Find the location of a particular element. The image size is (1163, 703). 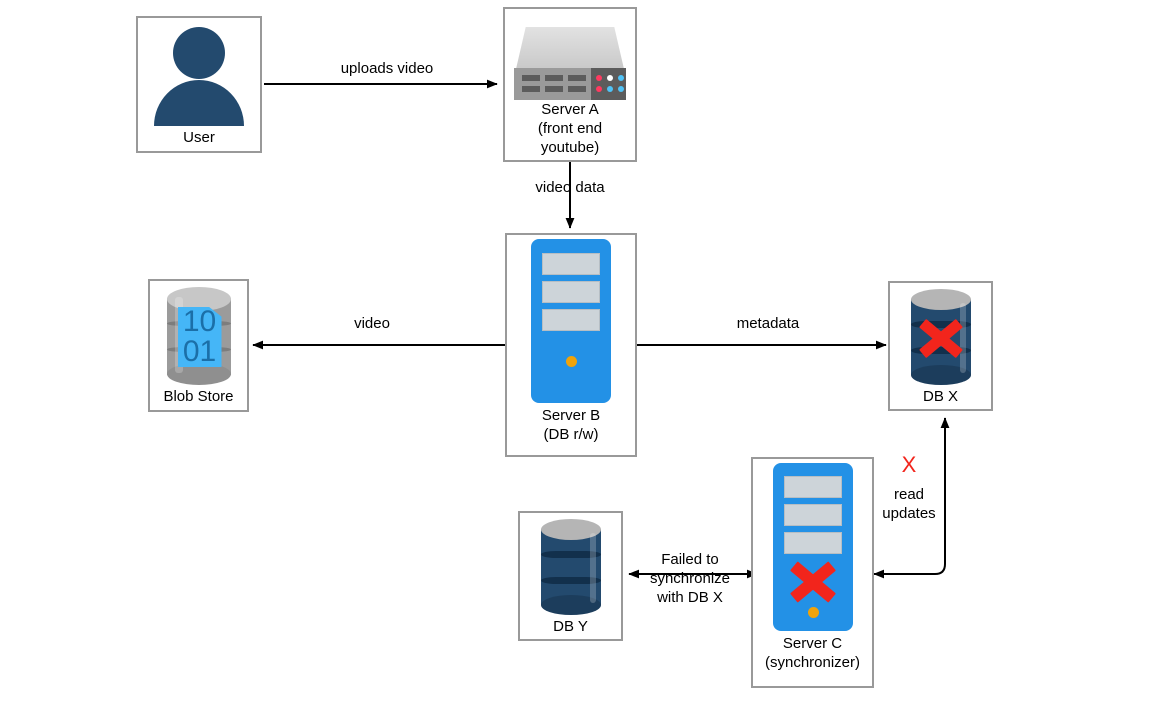

node-user-label: User is located at coordinates (199, 137).